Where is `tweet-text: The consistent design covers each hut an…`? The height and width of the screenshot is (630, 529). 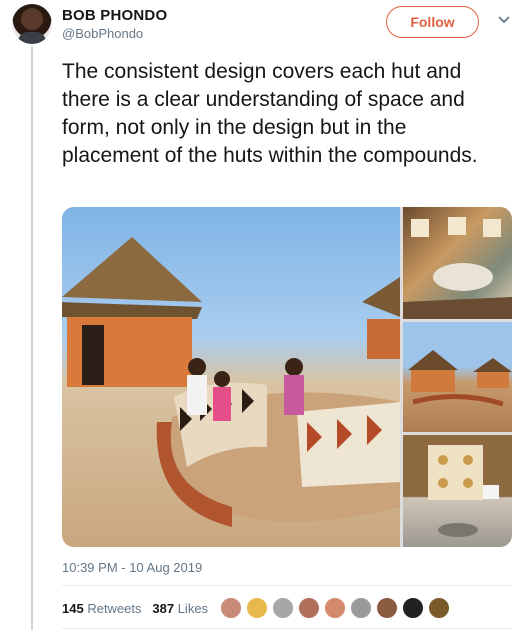 tweet-text: The consistent design covers each hut an… is located at coordinates (270, 113).